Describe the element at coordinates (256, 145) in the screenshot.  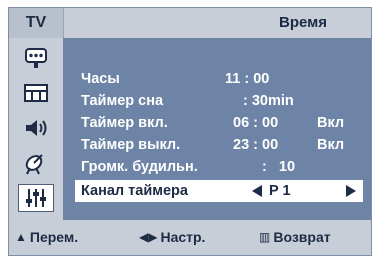
I see `off-timer-value: 23 : 00` at that location.